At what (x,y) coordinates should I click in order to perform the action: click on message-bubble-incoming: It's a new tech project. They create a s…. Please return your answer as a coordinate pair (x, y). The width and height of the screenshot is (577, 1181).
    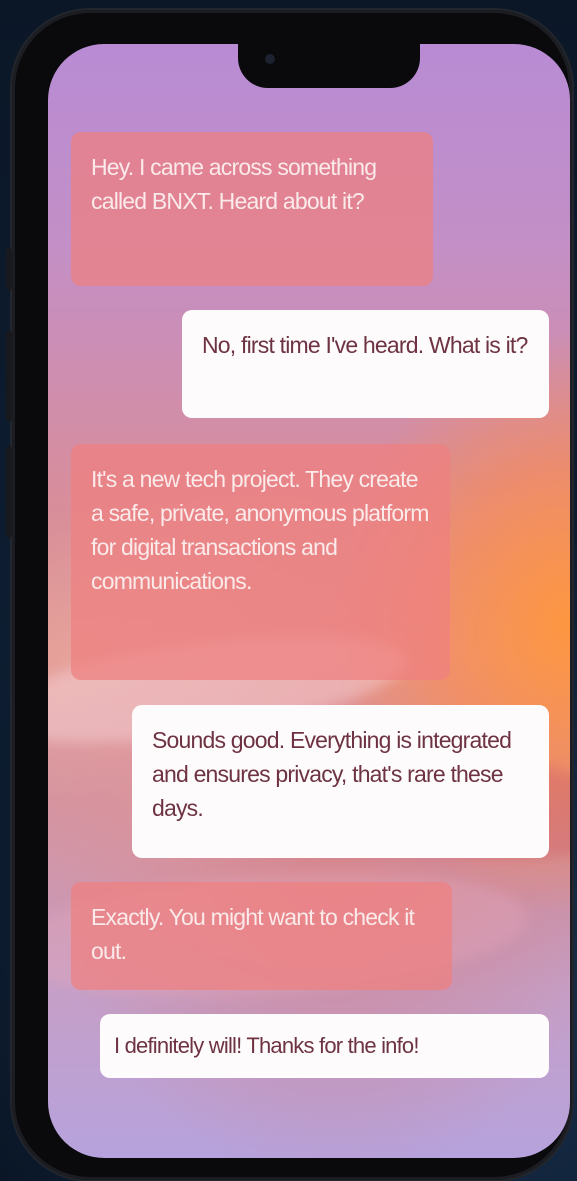
    Looking at the image, I should click on (260, 562).